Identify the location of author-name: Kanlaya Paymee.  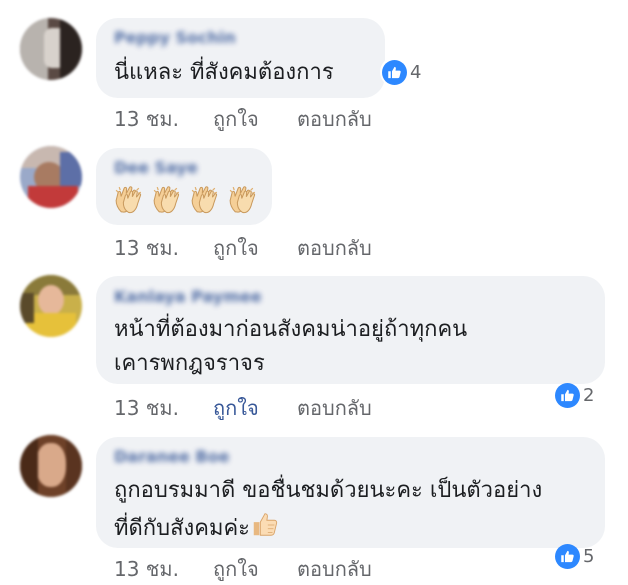
(188, 296).